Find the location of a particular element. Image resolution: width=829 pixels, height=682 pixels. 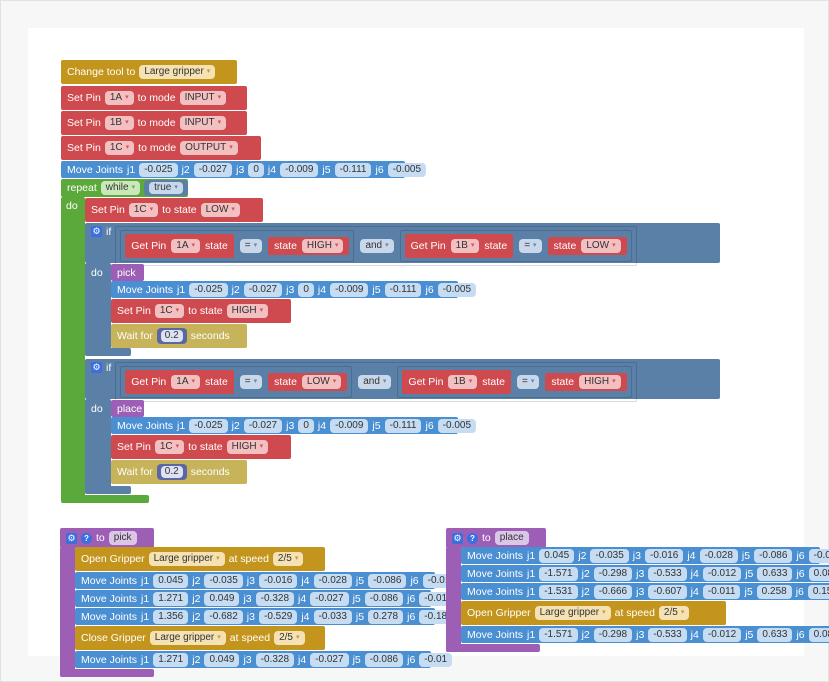

joint-value-input: -0.682 is located at coordinates (223, 616).